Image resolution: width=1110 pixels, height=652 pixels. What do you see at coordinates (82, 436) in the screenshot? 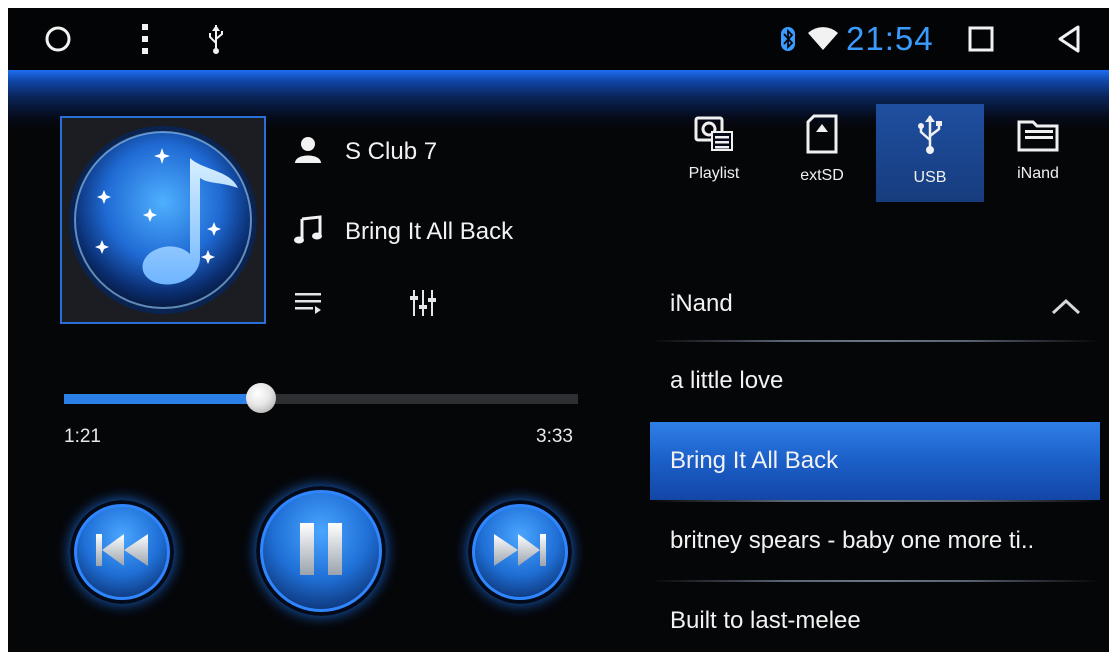
I see `elapsed-time: 1:21` at bounding box center [82, 436].